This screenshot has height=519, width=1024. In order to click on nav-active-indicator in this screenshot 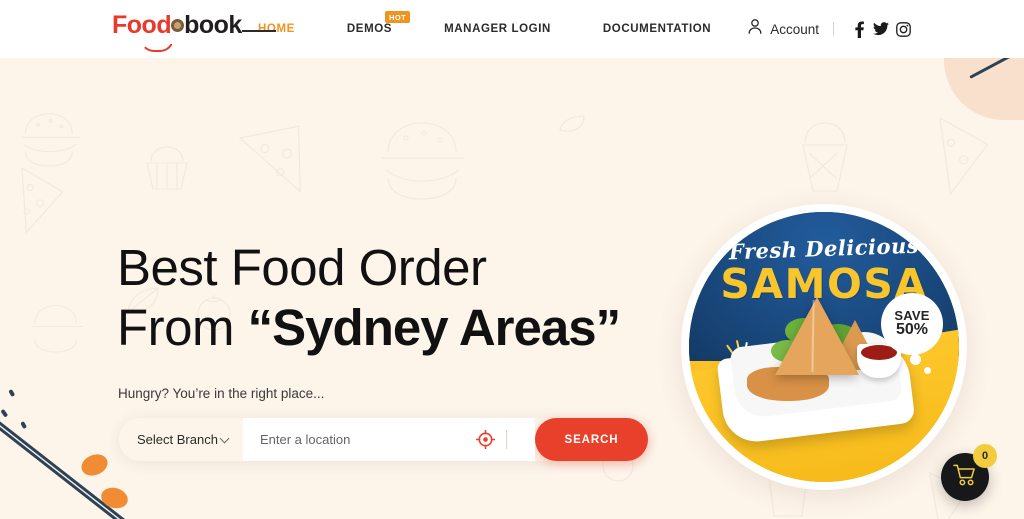, I will do `click(259, 31)`.